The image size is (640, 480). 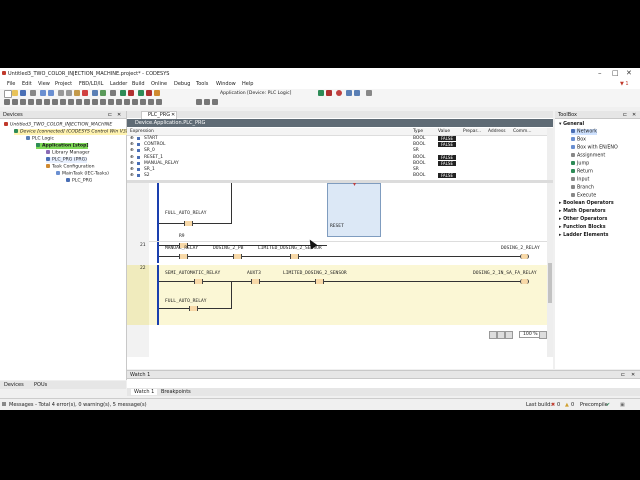 What do you see at coordinates (594, 405) in the screenshot?
I see `precompile-label: Precompile` at bounding box center [594, 405].